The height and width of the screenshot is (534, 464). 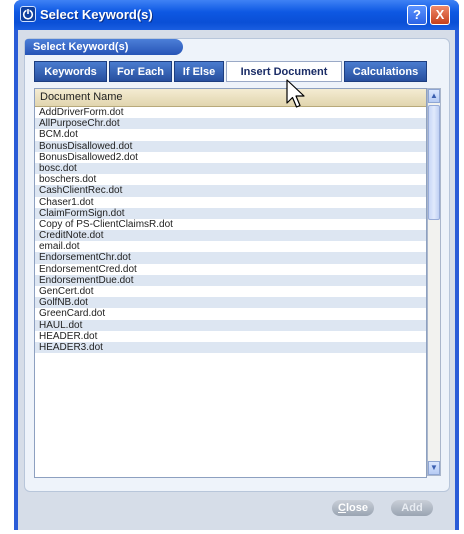 I want to click on list-item: boschers.dot, so click(x=230, y=179).